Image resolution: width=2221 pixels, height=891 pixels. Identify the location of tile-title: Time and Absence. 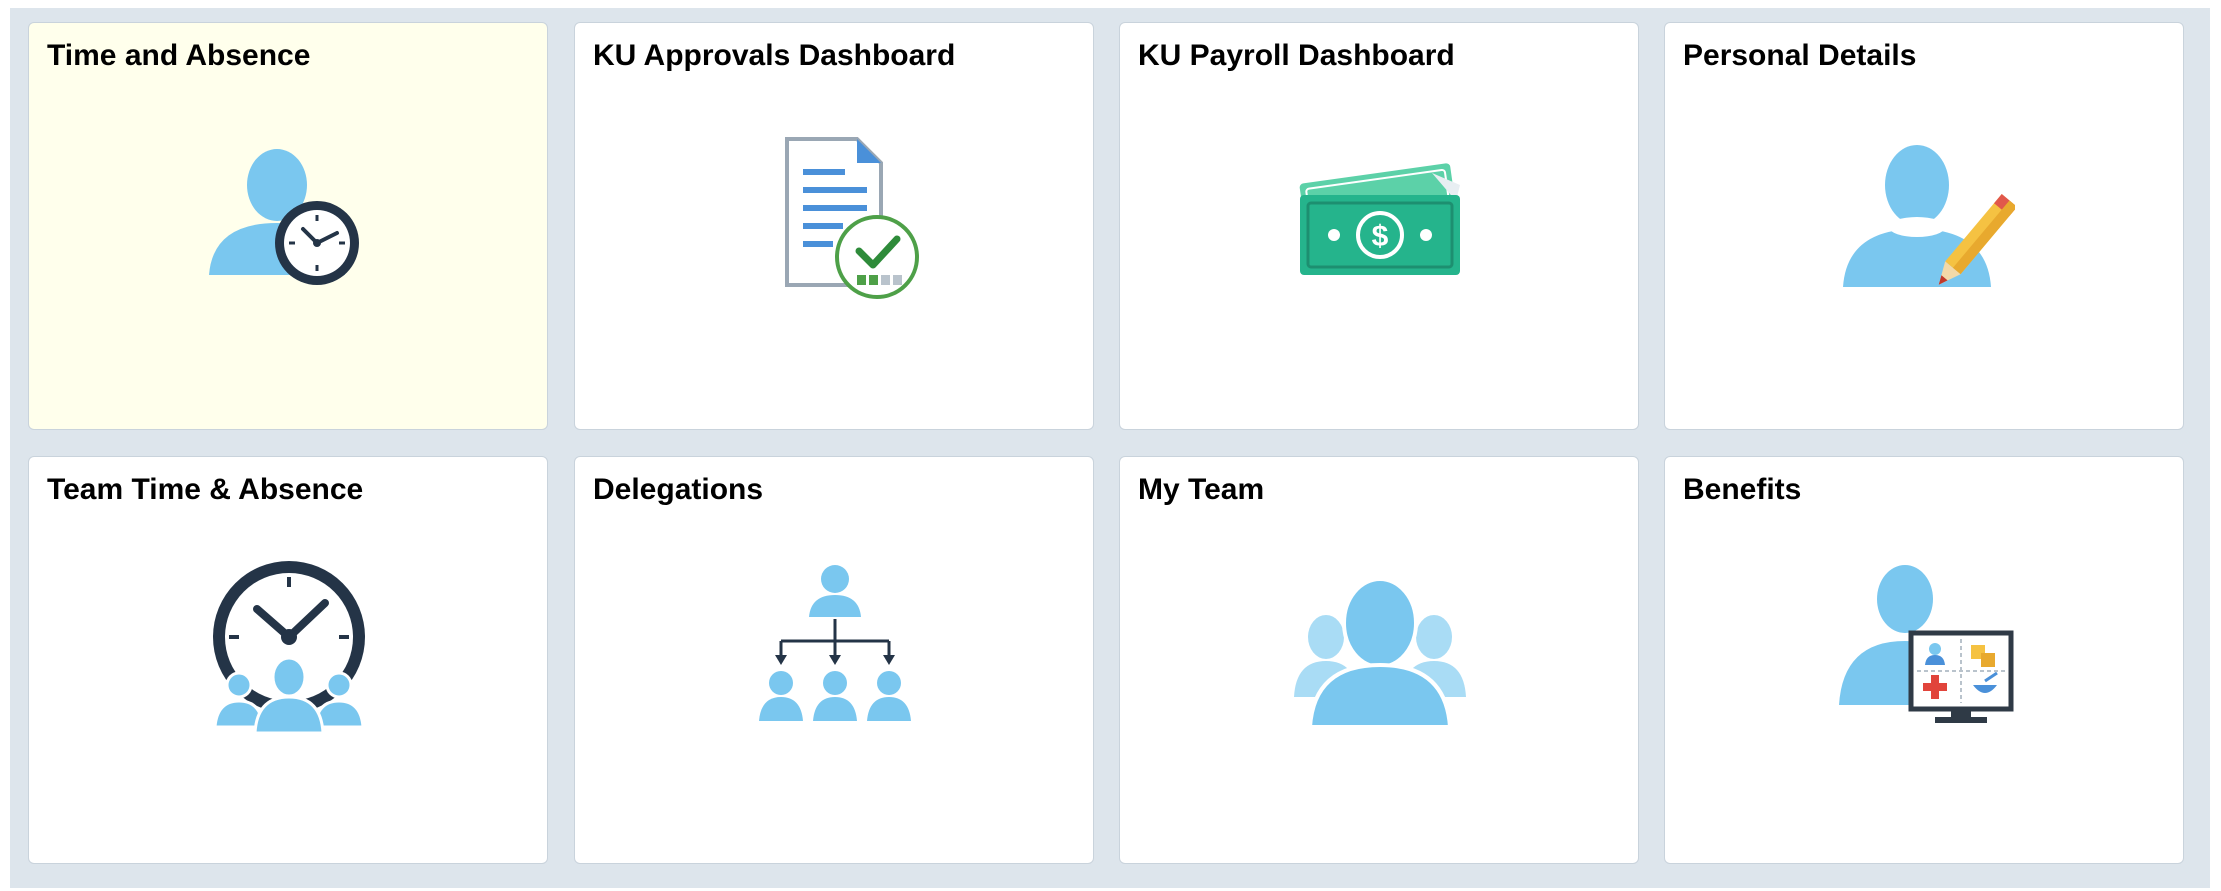
(179, 55).